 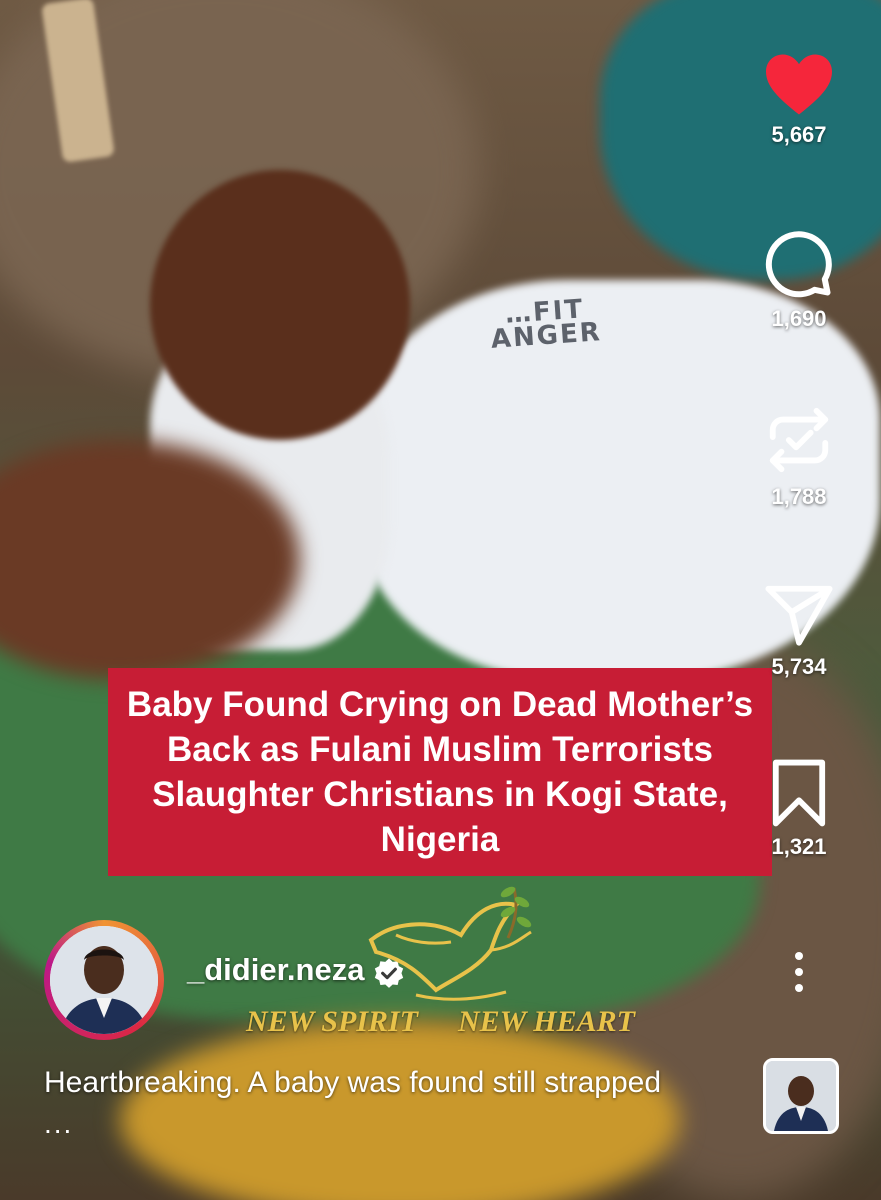 What do you see at coordinates (799, 134) in the screenshot?
I see `like-count: 5,667` at bounding box center [799, 134].